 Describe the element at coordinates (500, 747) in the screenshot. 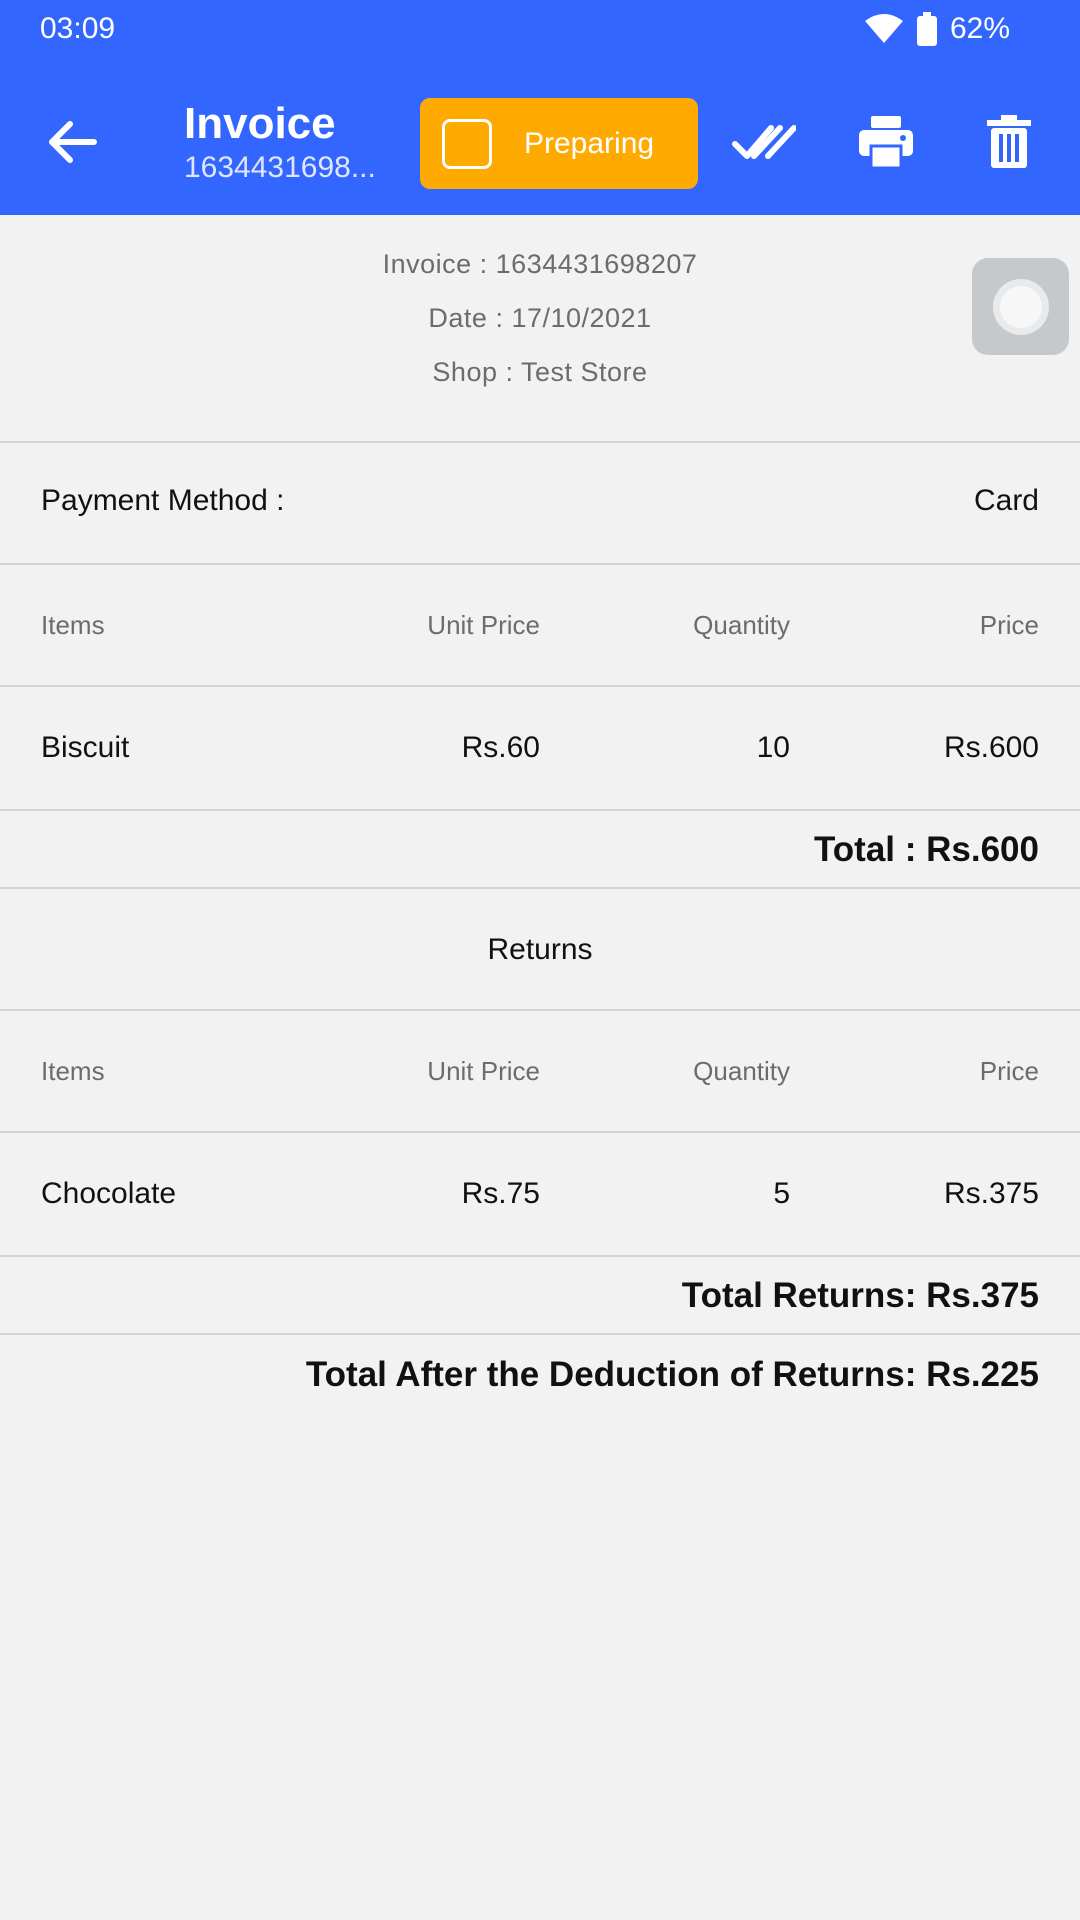

I see `item-unit-price: Rs.60` at that location.